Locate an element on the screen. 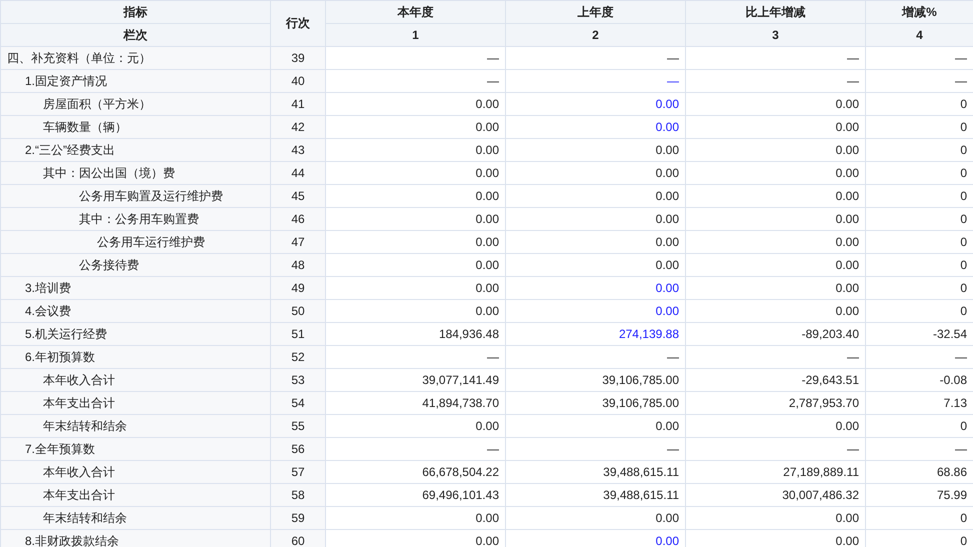 The image size is (973, 547). row-label: 其中：公务用车购置费 is located at coordinates (138, 219).